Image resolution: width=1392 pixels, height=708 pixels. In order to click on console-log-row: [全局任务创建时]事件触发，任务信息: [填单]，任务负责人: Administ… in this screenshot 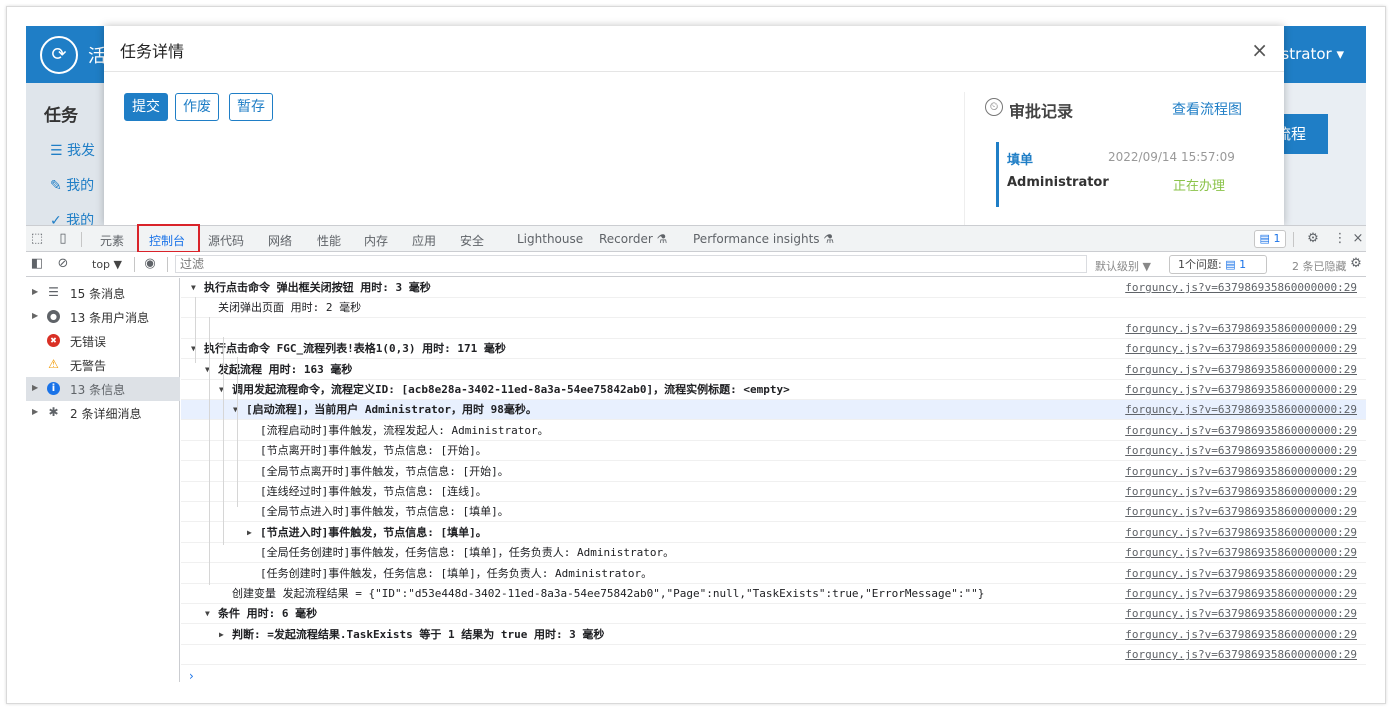, I will do `click(773, 553)`.